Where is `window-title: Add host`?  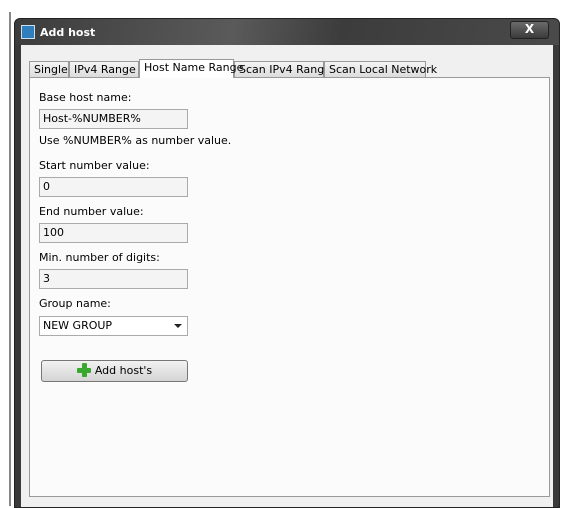 window-title: Add host is located at coordinates (68, 32).